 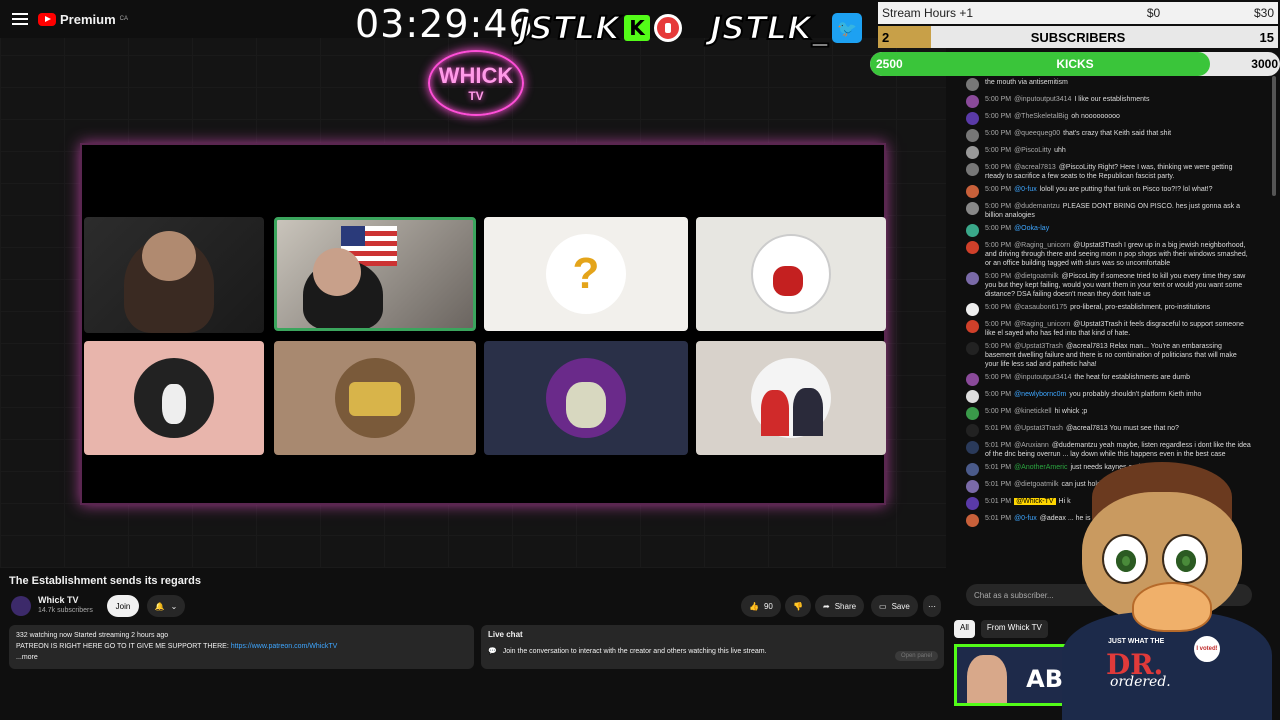 I want to click on chat-message: 5:00 PM @PiscoLitty uhh, so click(x=1113, y=152).